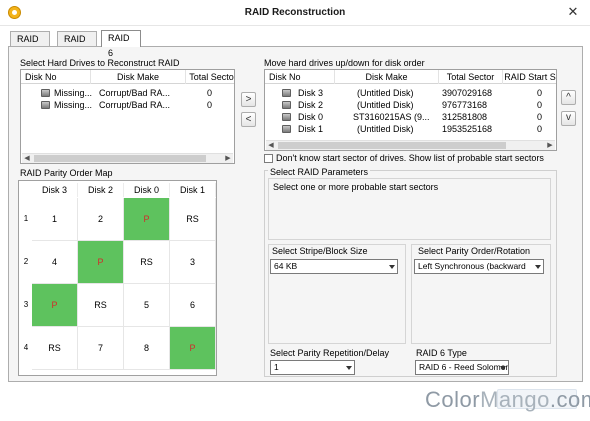 The height and width of the screenshot is (421, 590). What do you see at coordinates (268, 158) in the screenshot?
I see `dont-know-start-sector-checkbox` at bounding box center [268, 158].